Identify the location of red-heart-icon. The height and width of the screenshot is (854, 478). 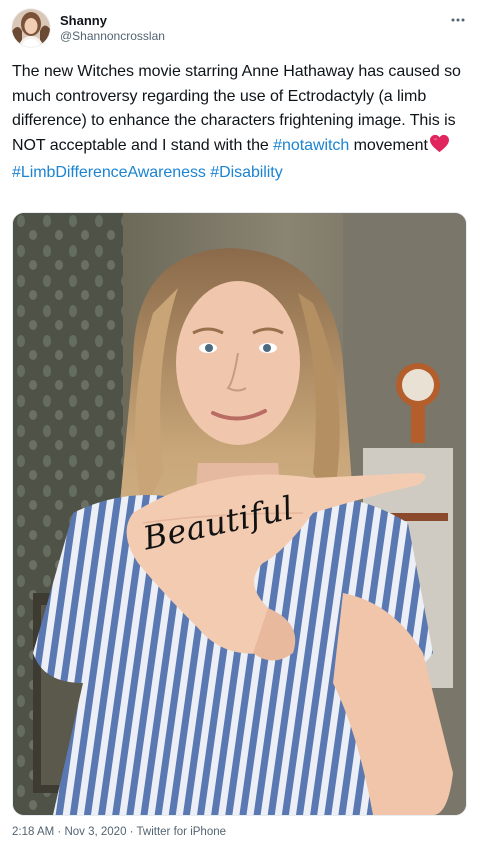
(439, 148).